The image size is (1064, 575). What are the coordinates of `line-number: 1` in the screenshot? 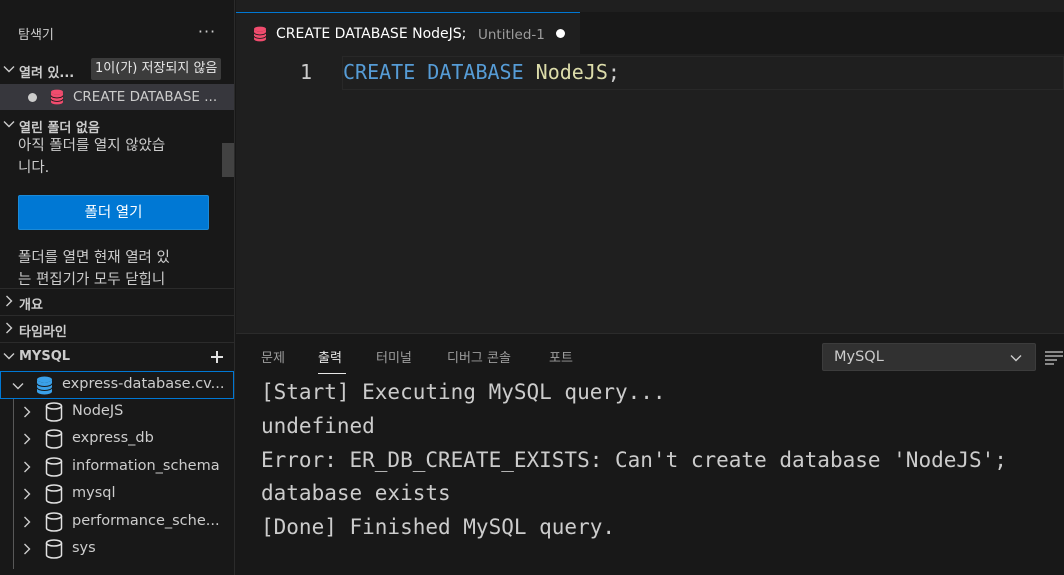 It's located at (305, 72).